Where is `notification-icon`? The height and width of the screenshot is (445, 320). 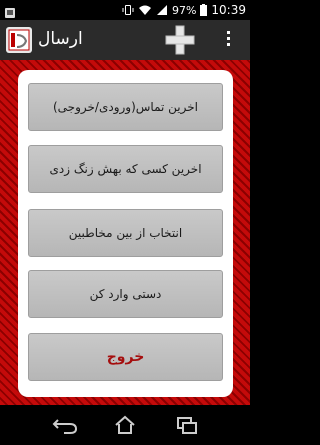
notification-icon is located at coordinates (10, 11).